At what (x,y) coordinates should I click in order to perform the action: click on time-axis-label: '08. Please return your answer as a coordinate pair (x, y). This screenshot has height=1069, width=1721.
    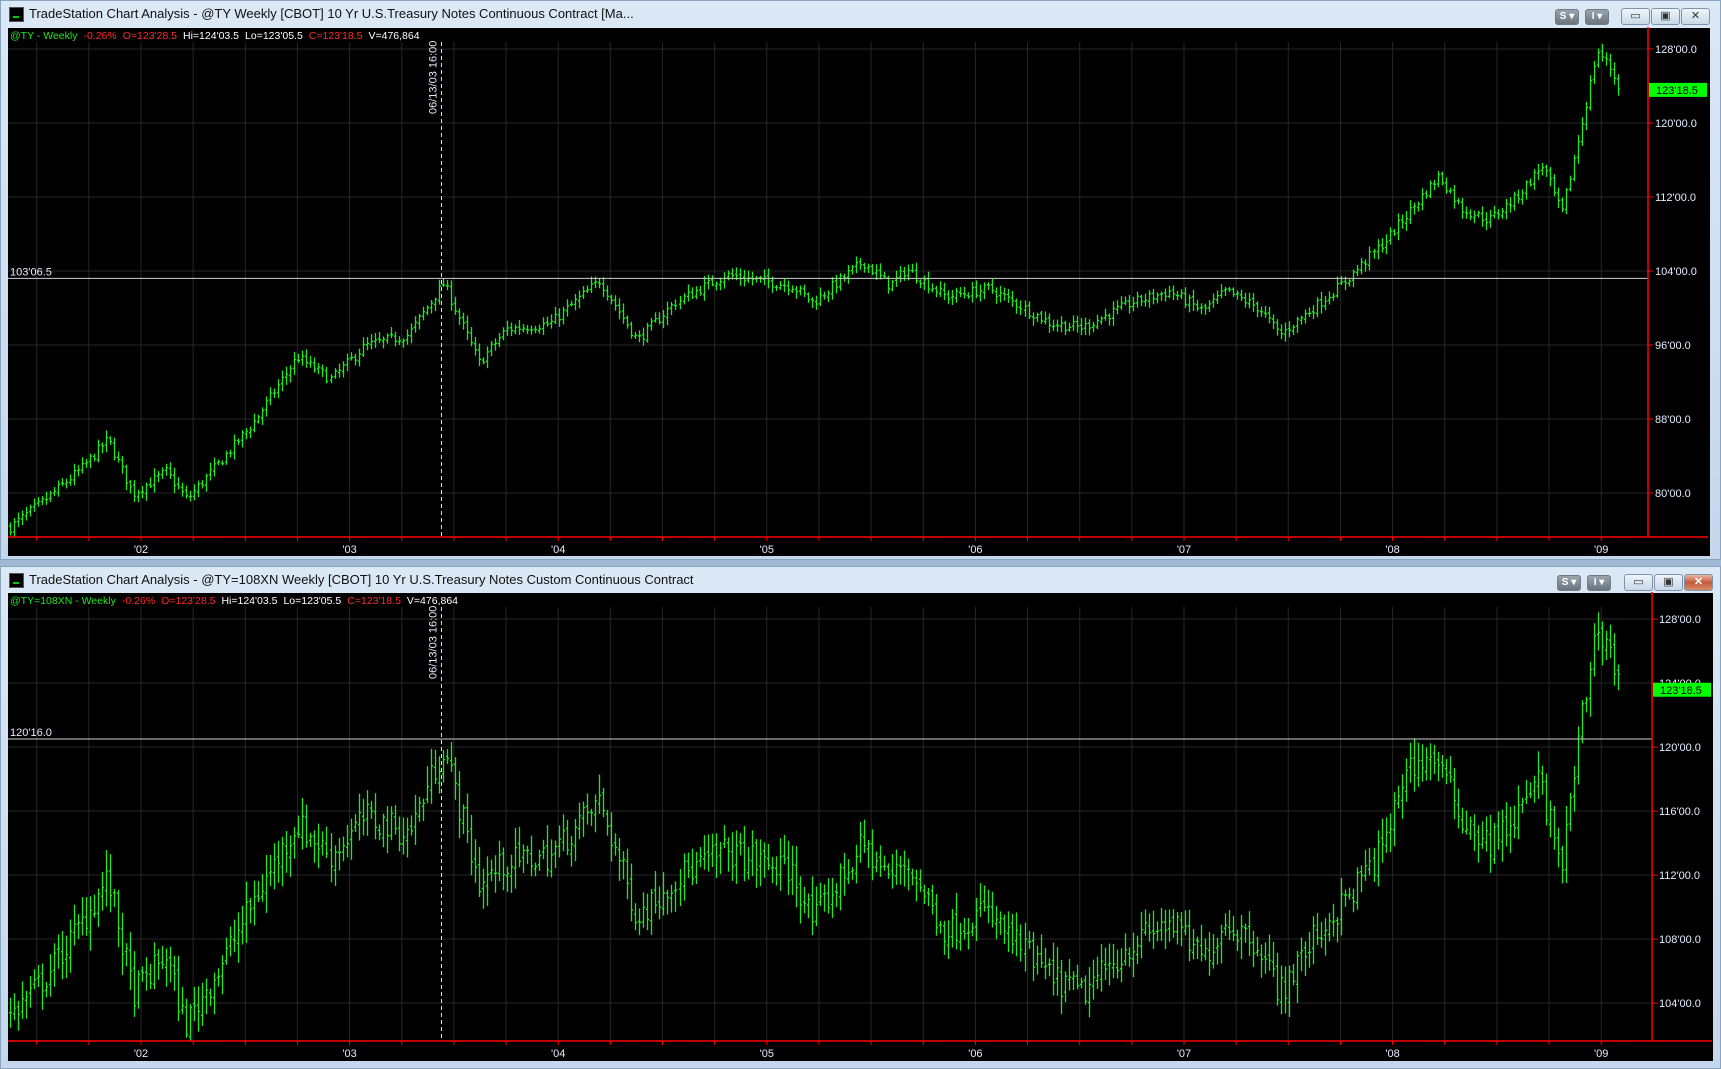
    Looking at the image, I should click on (1392, 550).